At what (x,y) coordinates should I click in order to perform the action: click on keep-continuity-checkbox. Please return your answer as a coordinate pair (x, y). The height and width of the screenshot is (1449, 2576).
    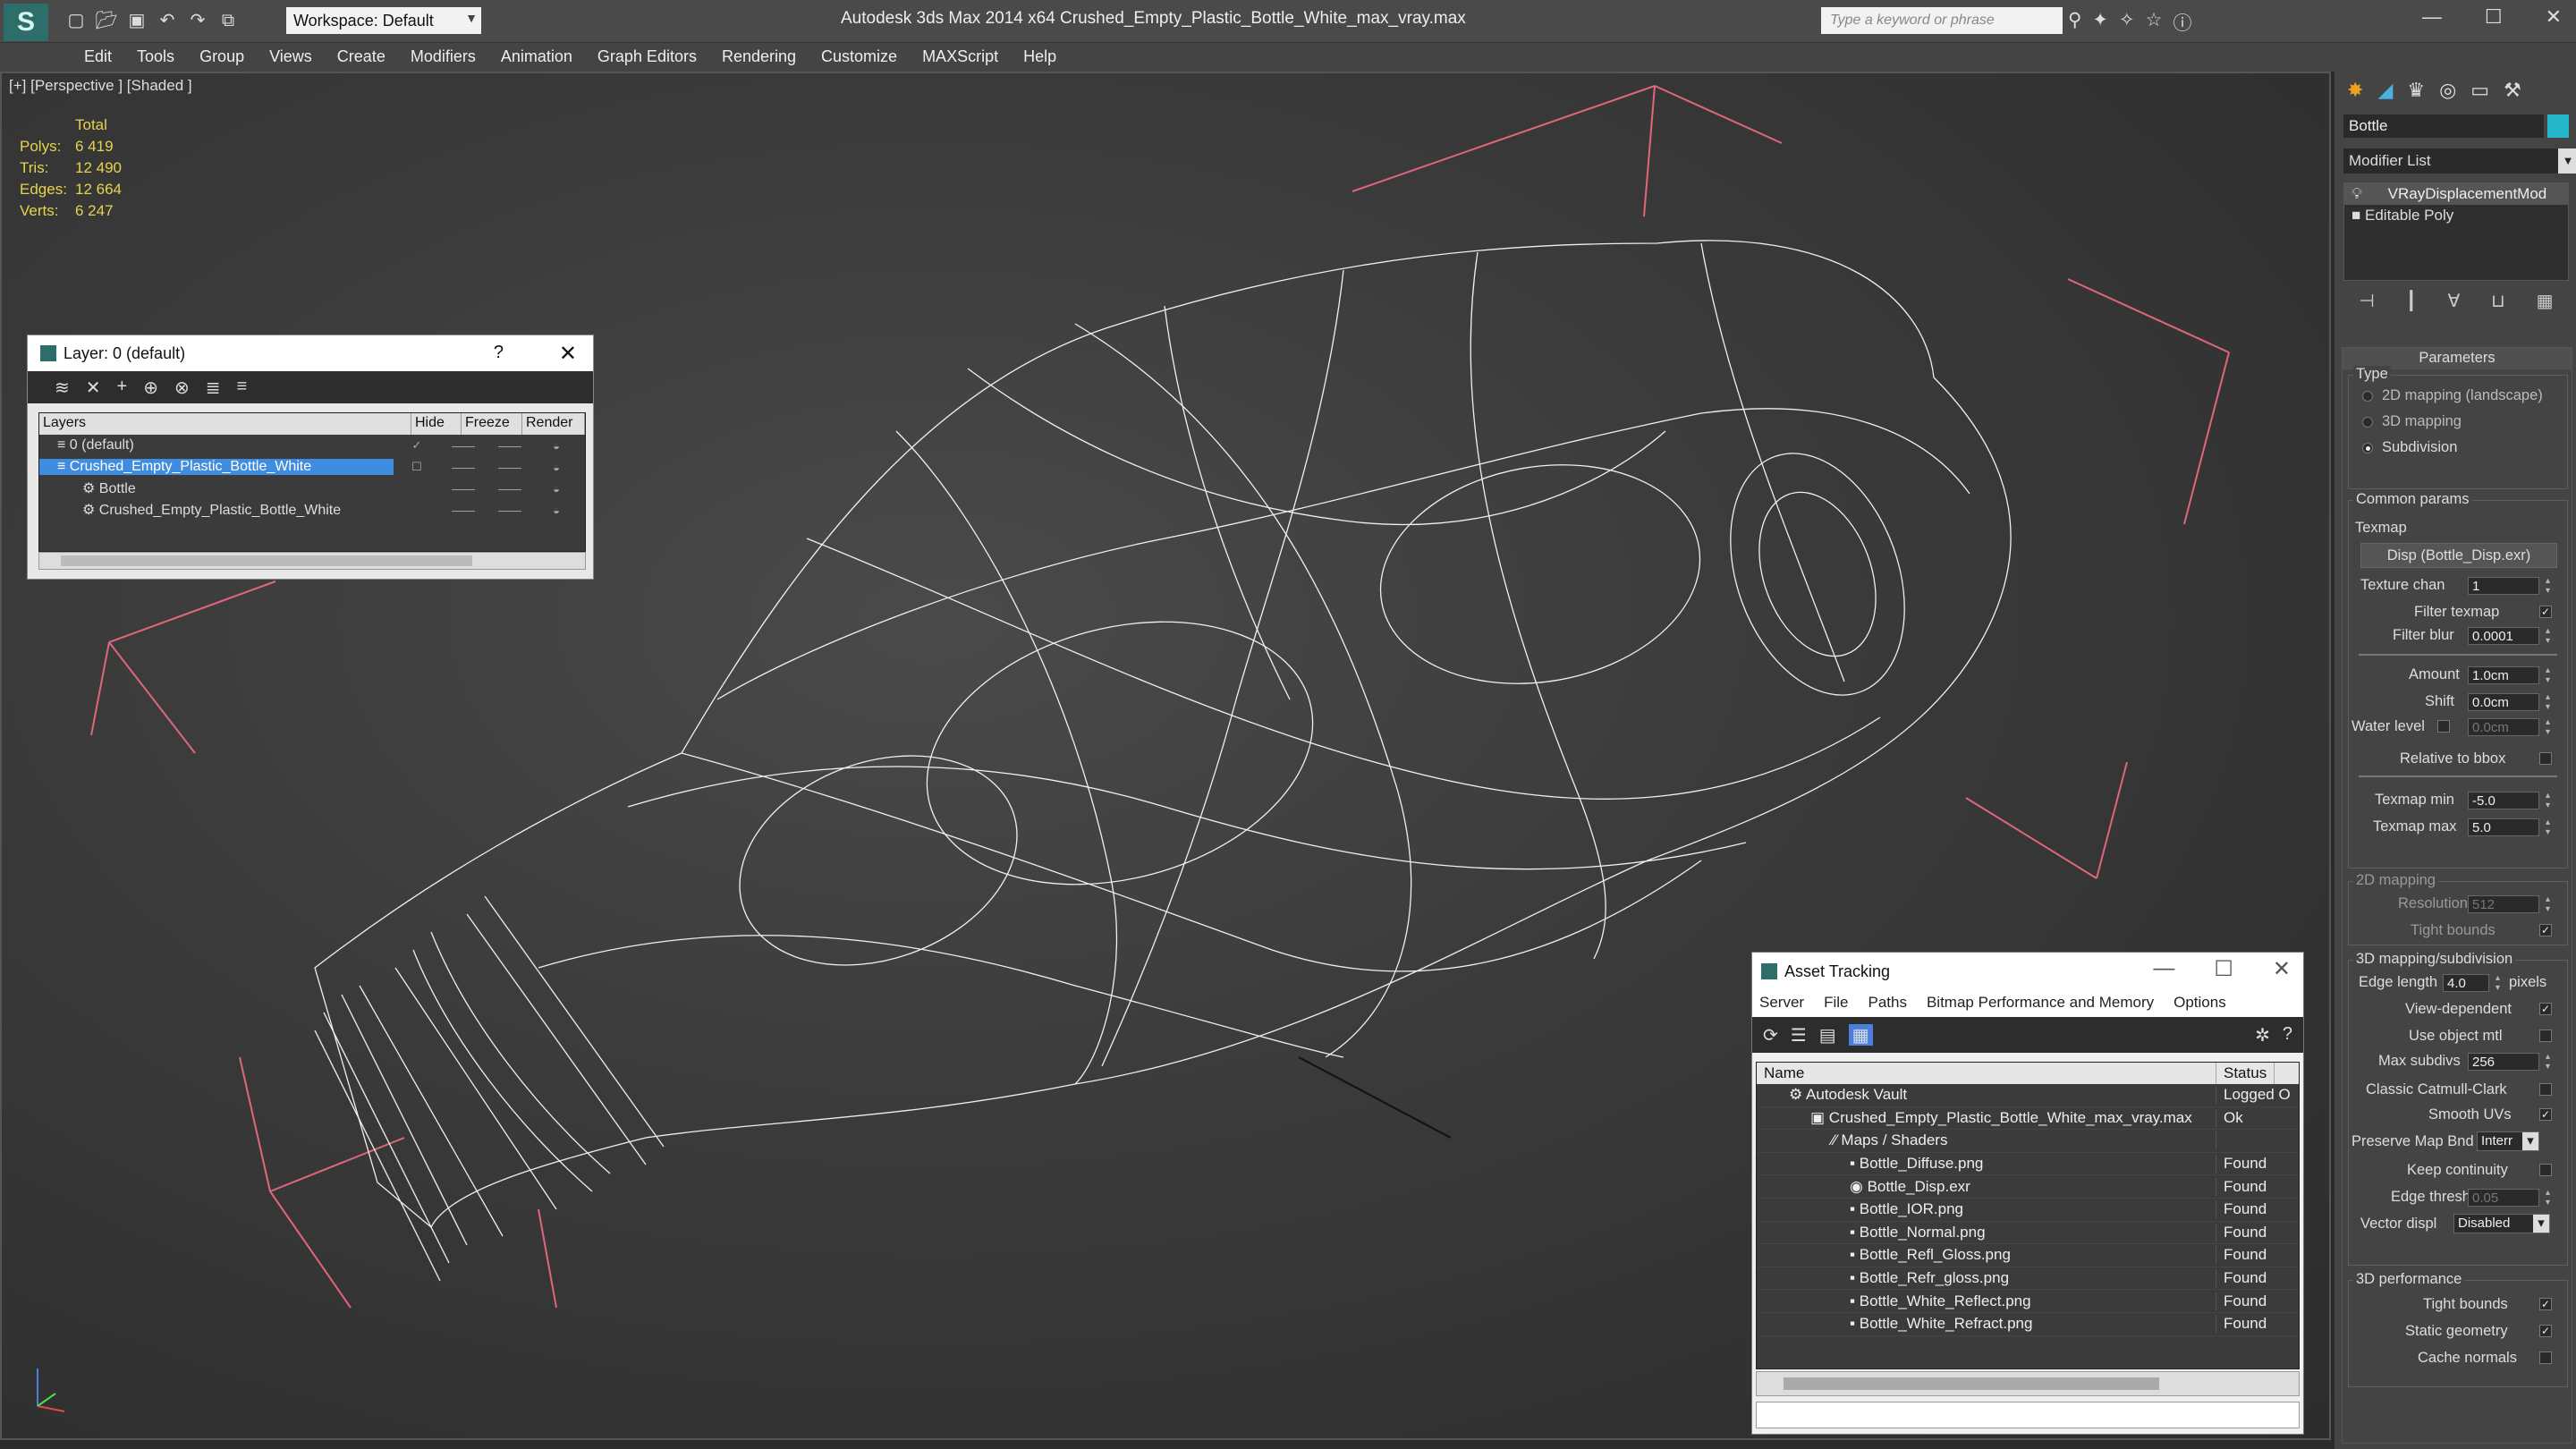
    Looking at the image, I should click on (2545, 1170).